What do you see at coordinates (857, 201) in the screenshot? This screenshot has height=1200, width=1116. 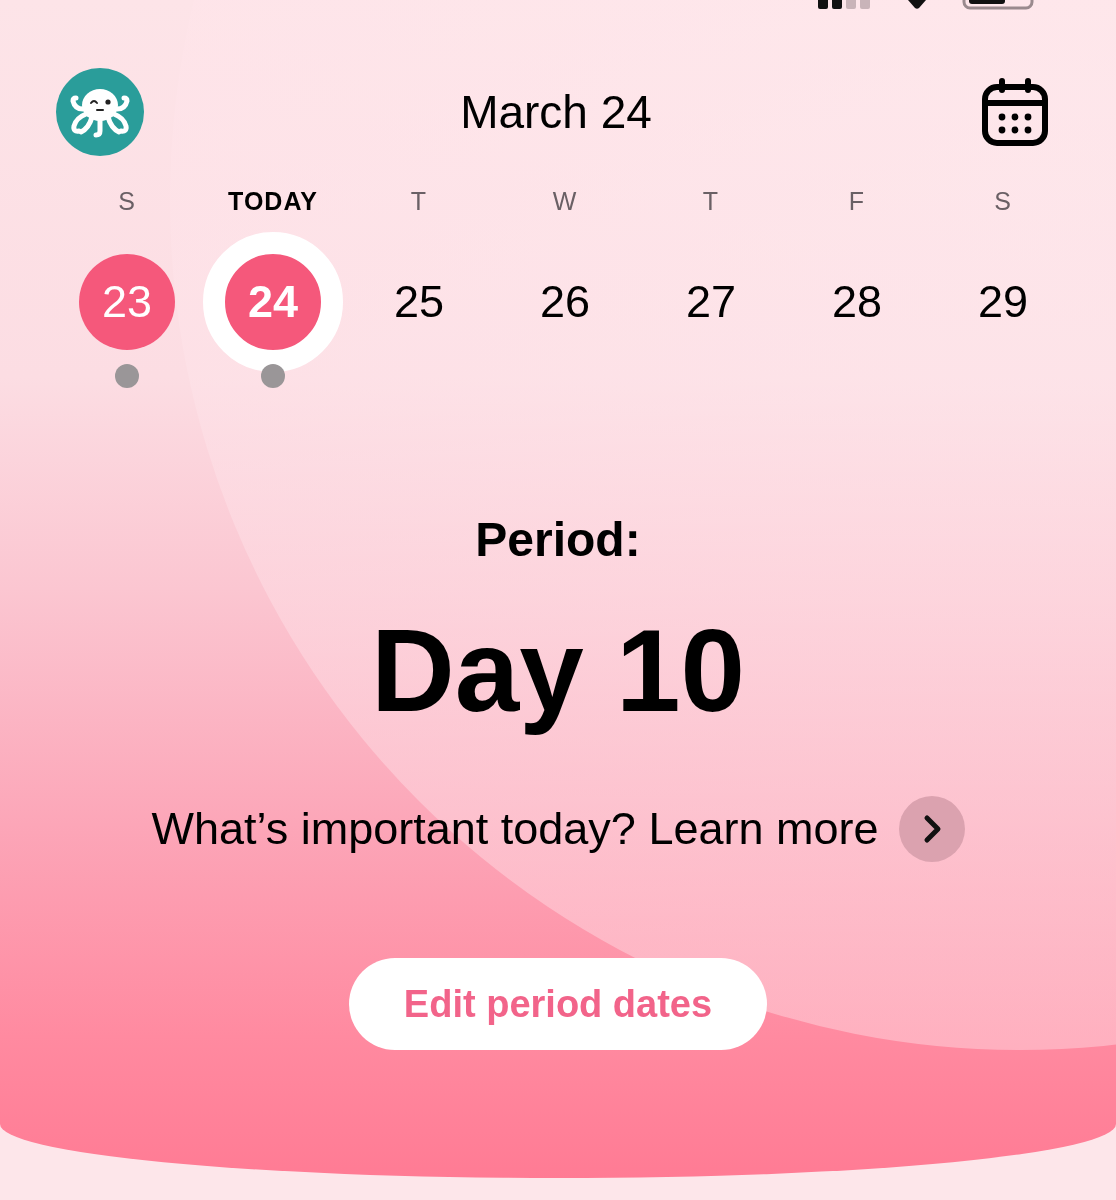 I see `weekday-label: F` at bounding box center [857, 201].